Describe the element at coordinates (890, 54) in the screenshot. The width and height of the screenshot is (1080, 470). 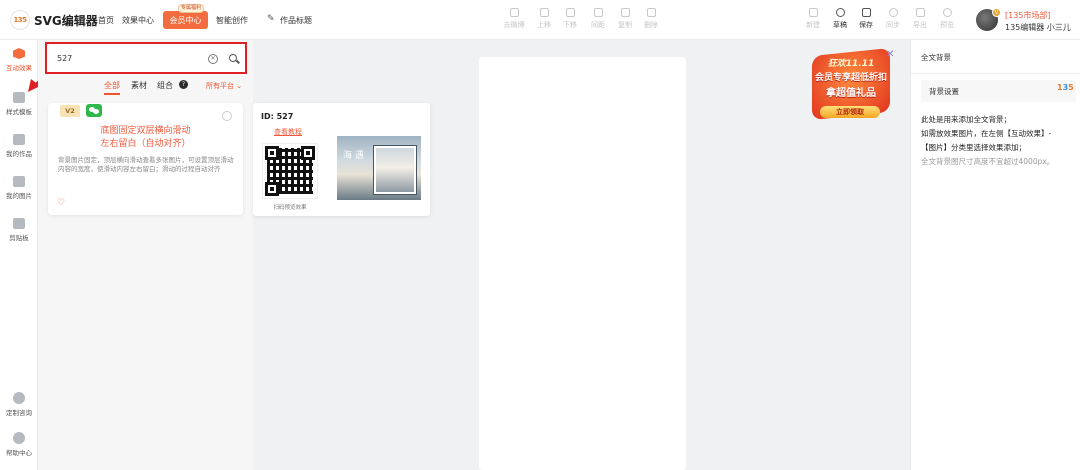
I see `close-icon: ✕` at that location.